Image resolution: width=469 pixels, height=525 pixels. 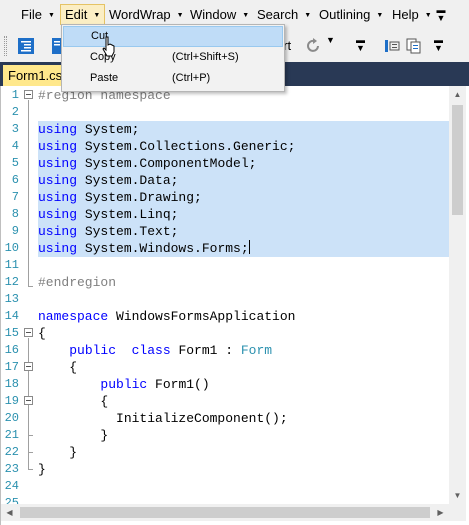 I want to click on fold-end, so click(x=30, y=286).